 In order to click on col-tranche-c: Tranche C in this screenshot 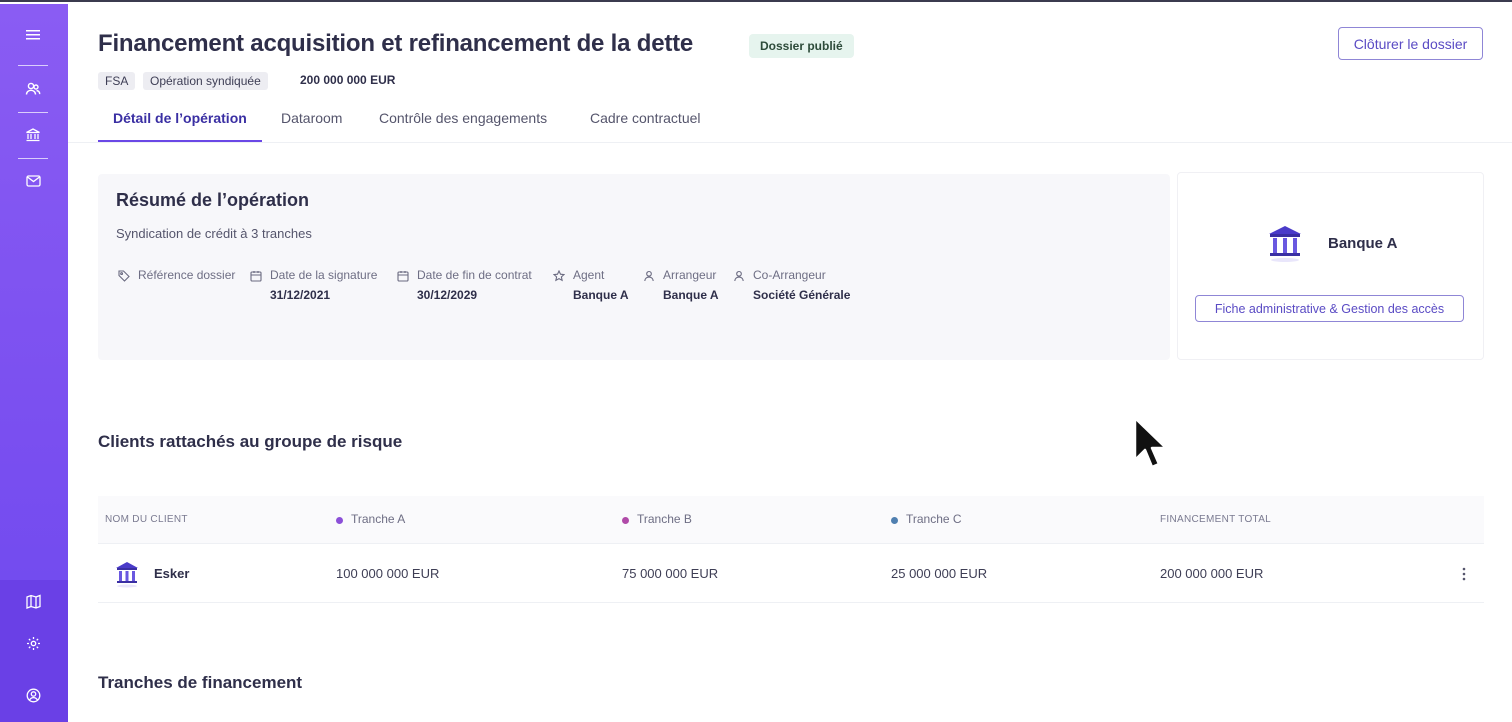, I will do `click(926, 519)`.